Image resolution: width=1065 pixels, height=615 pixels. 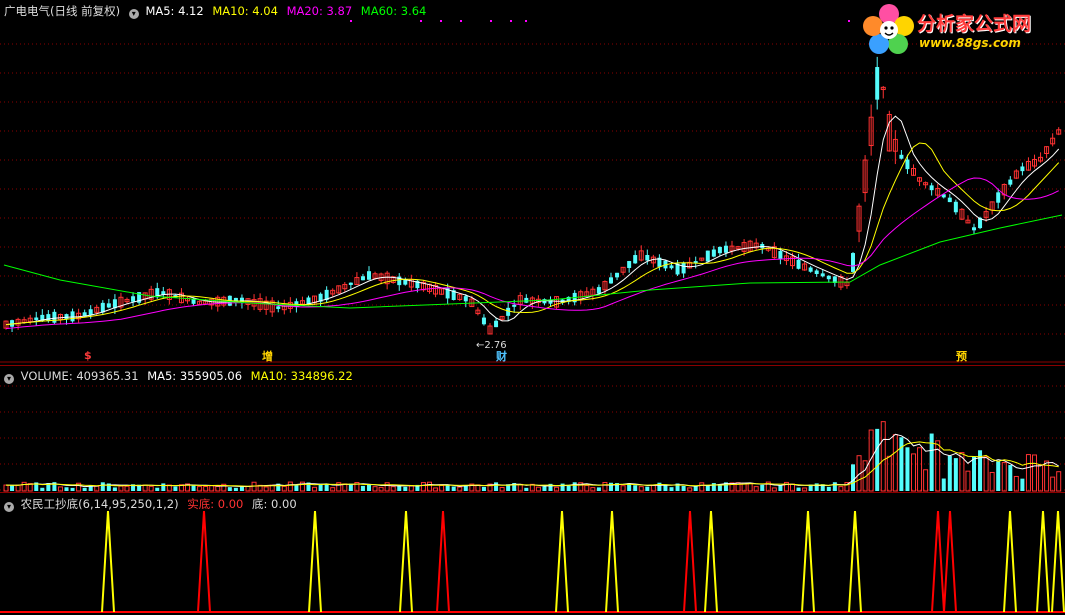 I want to click on ma10-label: MA10: 4.04, so click(x=245, y=11).